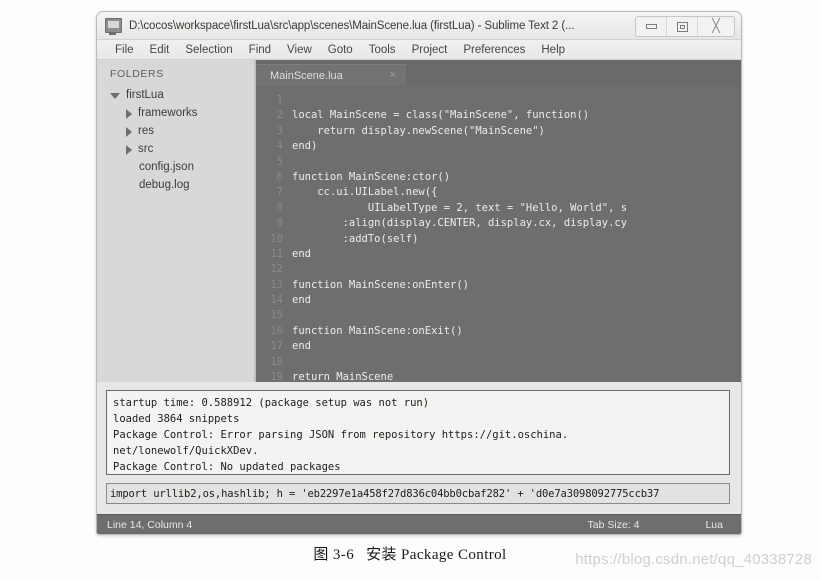  What do you see at coordinates (498, 100) in the screenshot?
I see `code-line: 1` at bounding box center [498, 100].